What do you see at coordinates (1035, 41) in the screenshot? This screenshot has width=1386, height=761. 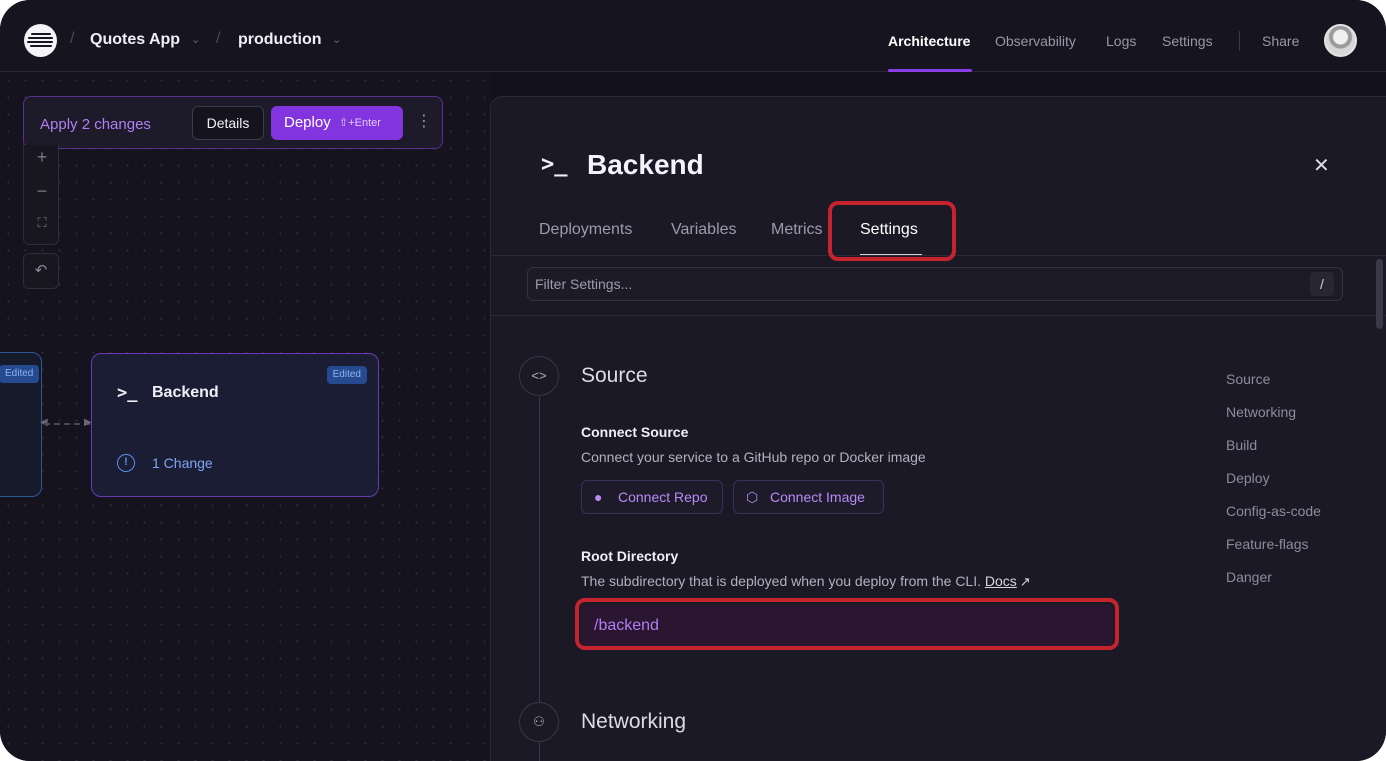 I see `nav-observability: Observability` at bounding box center [1035, 41].